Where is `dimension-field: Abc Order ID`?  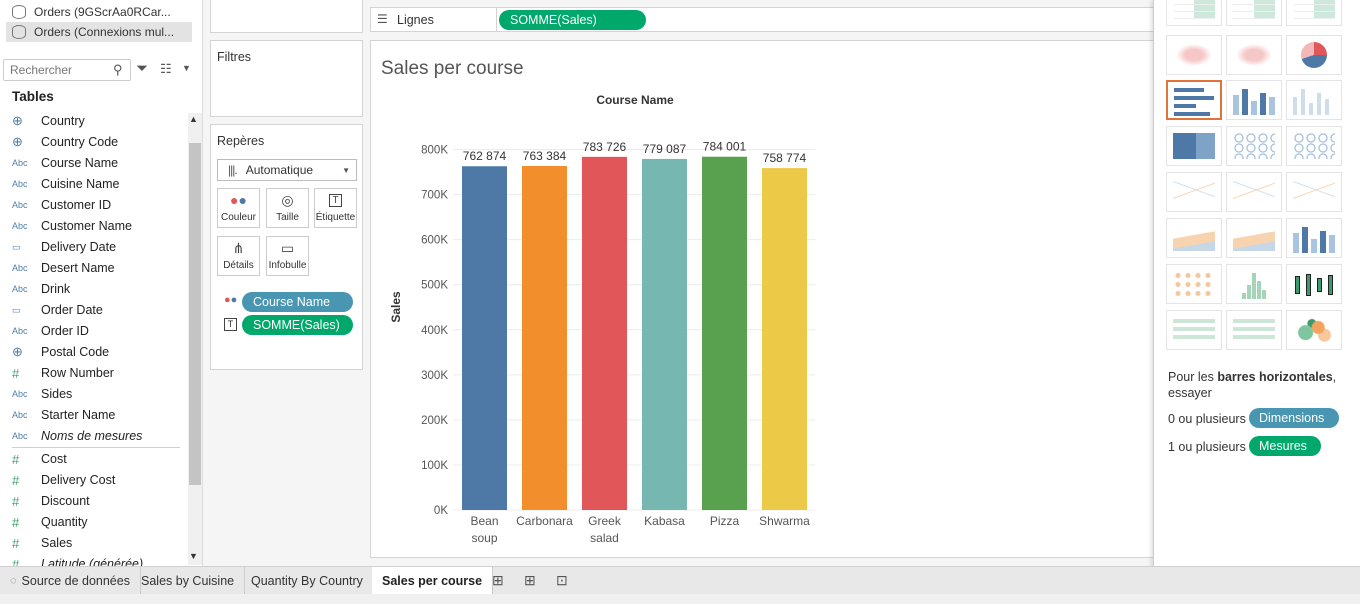
dimension-field: Abc Order ID is located at coordinates (50, 331).